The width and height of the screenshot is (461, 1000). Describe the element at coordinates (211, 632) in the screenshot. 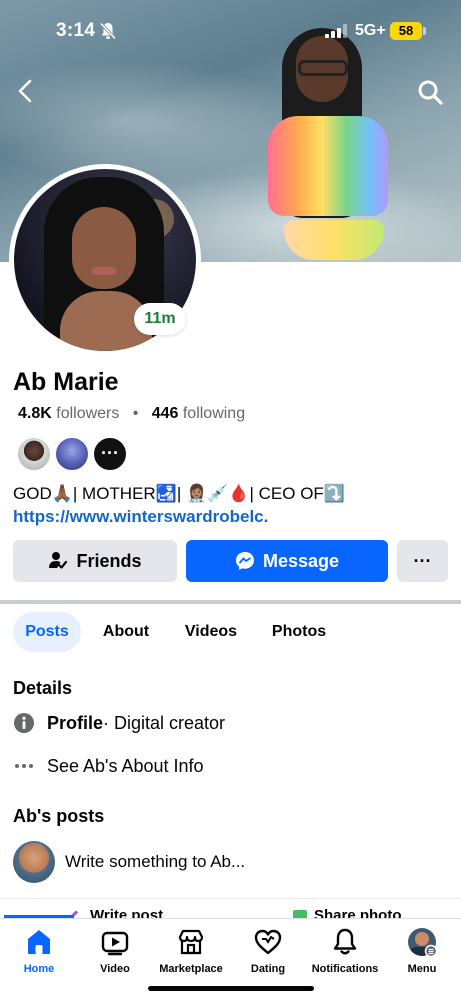

I see `tab-videos: Videos` at that location.